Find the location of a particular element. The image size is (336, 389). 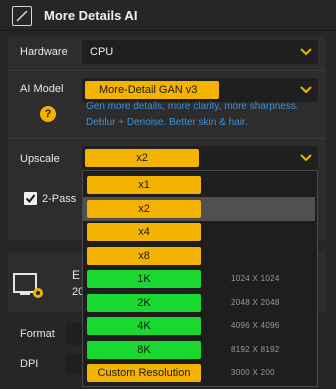

upscale-option: x2 is located at coordinates (199, 208).